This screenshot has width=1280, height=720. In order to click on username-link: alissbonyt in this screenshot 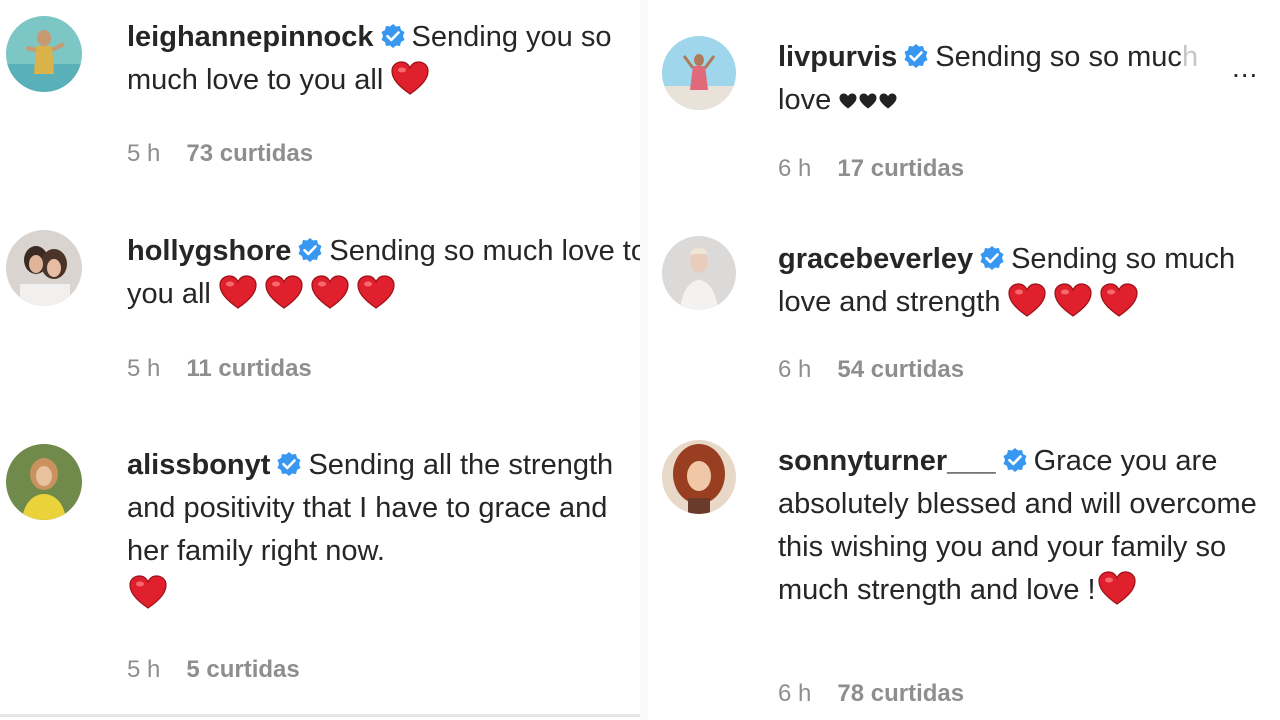, I will do `click(198, 465)`.